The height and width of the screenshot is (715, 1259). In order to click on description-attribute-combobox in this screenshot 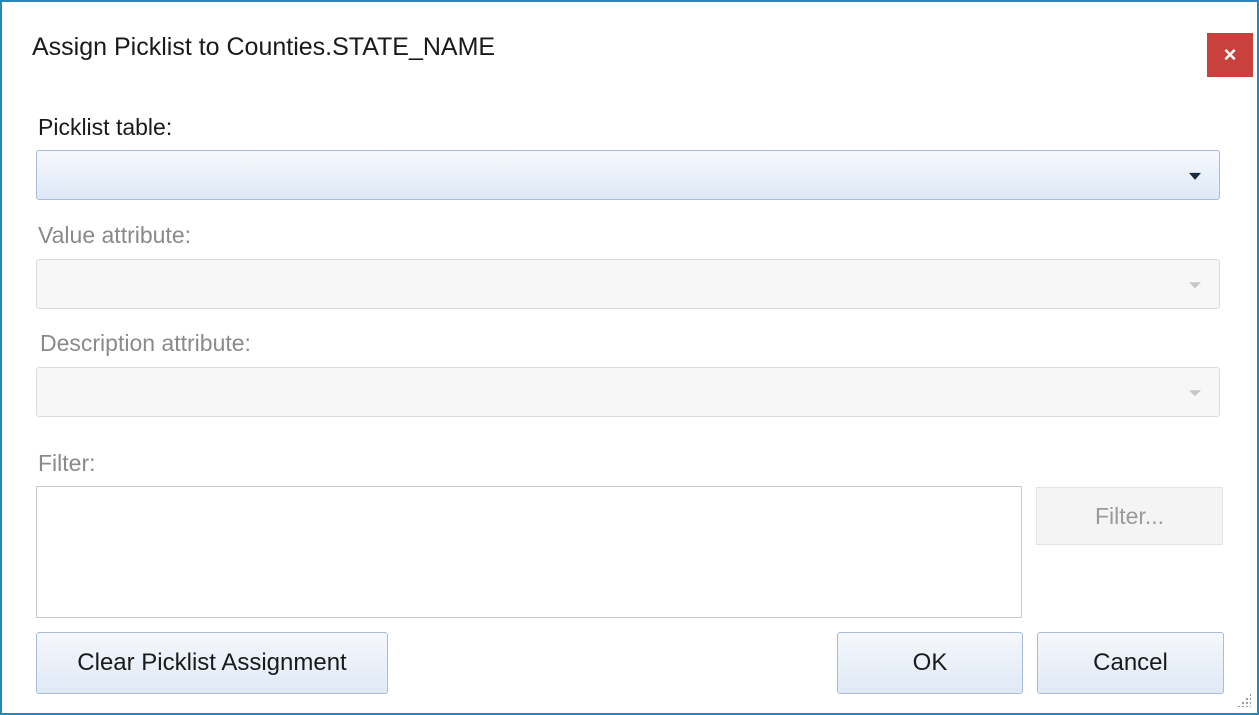, I will do `click(628, 392)`.